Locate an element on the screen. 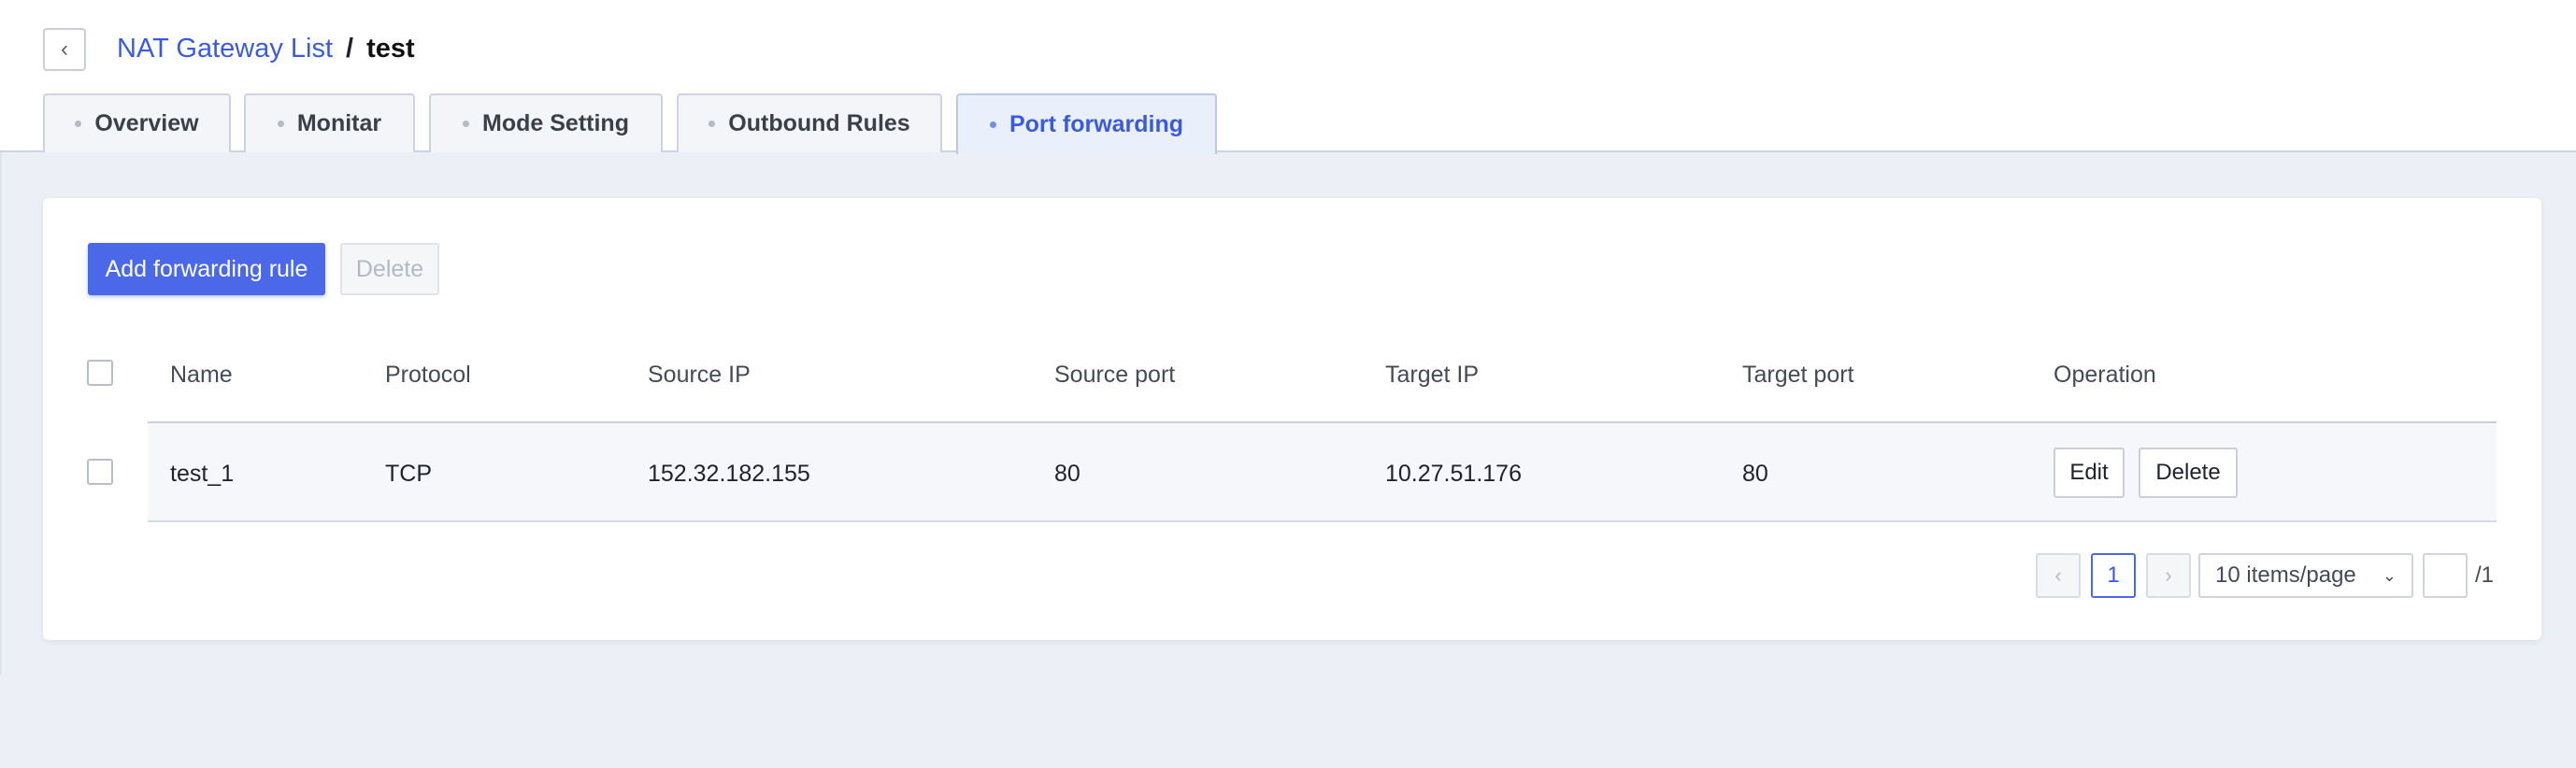  cell-target-ip: 10.27.51.176 is located at coordinates (1453, 474).